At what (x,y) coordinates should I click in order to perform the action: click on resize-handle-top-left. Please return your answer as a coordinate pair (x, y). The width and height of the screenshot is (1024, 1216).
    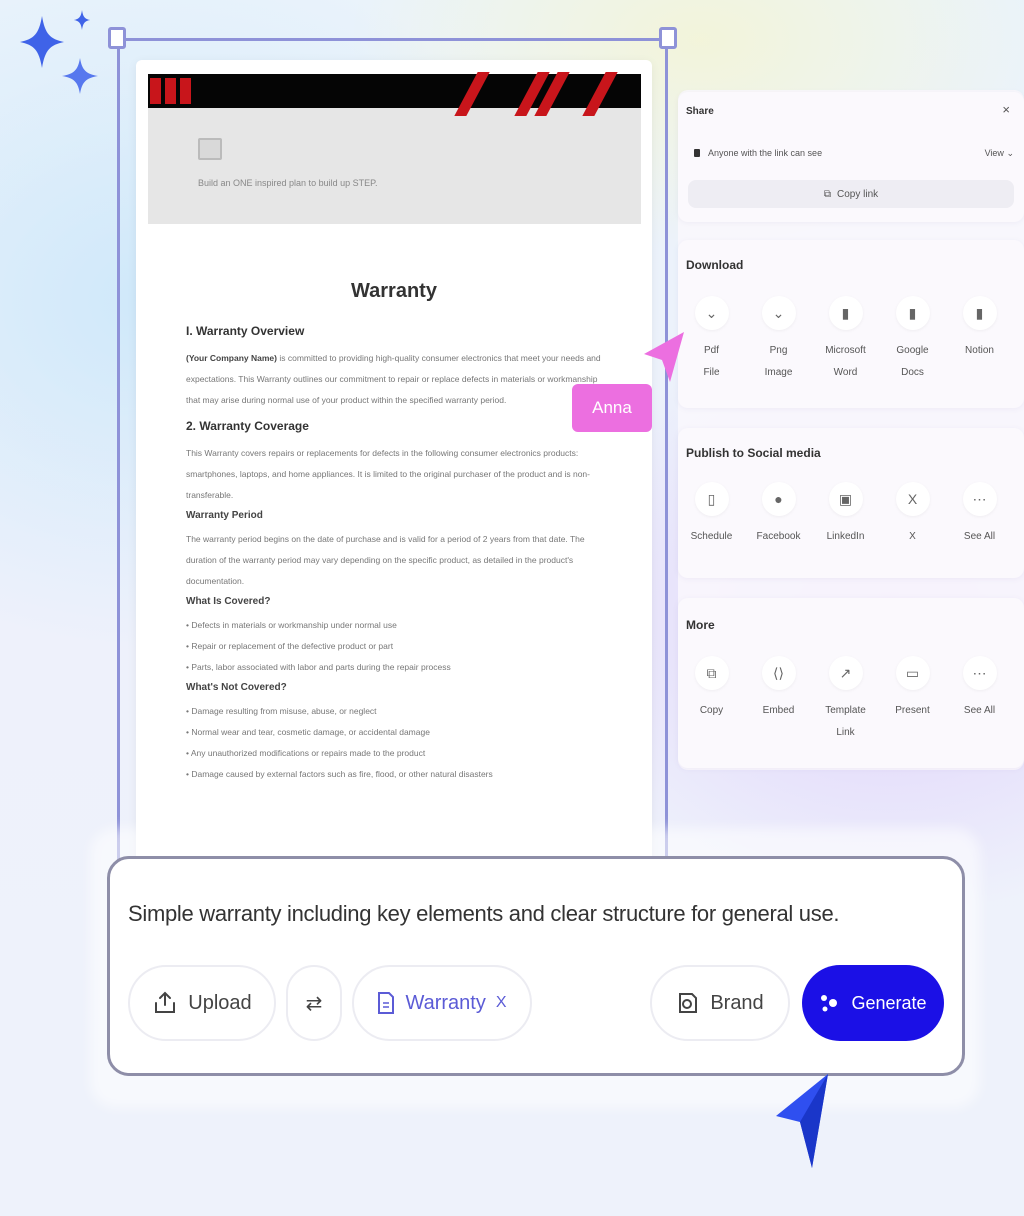
    Looking at the image, I should click on (117, 38).